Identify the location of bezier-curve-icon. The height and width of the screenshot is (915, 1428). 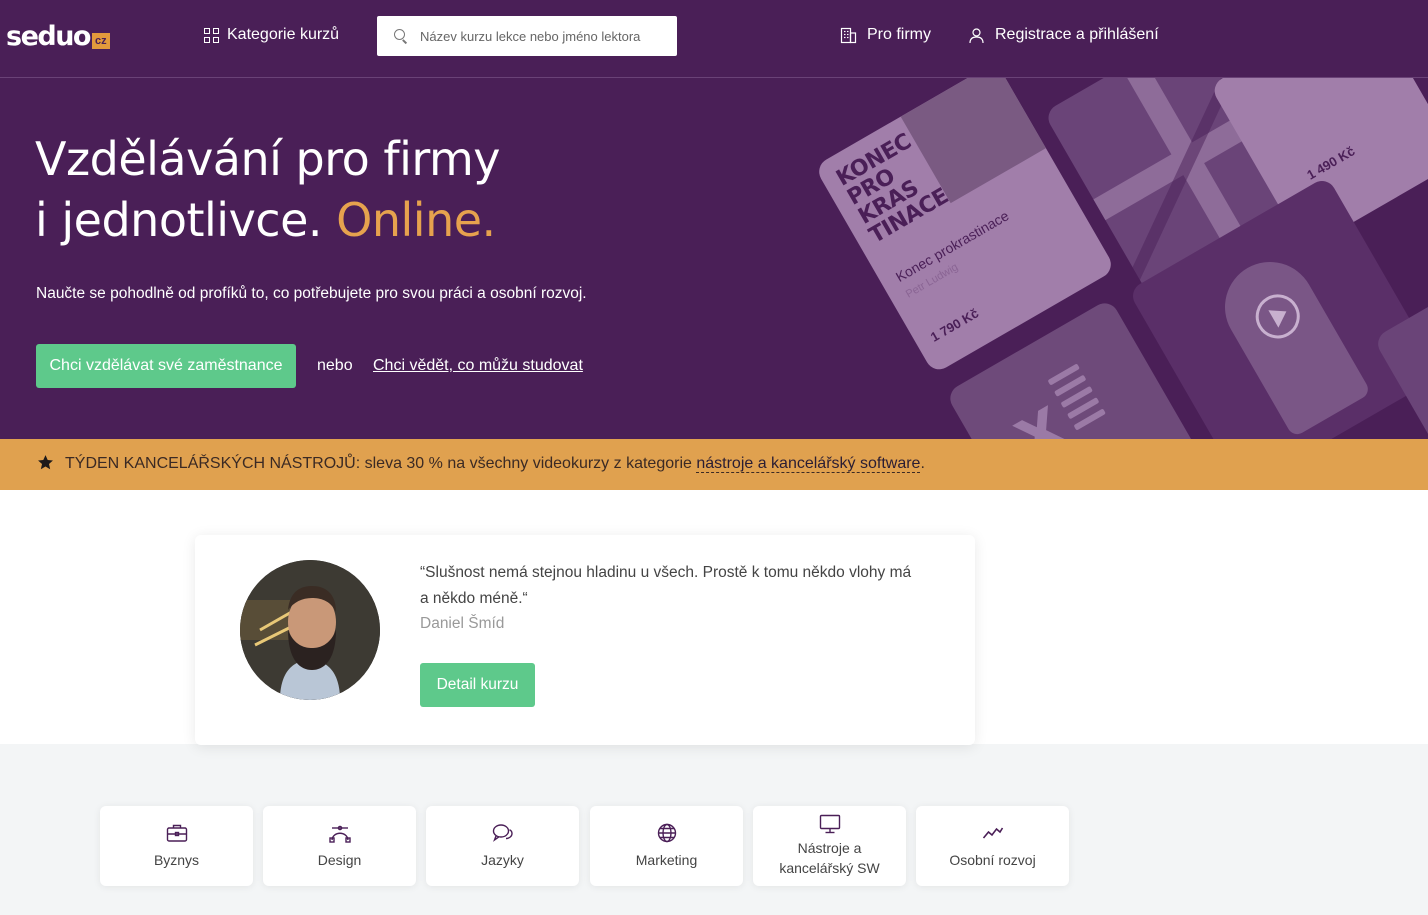
(340, 833).